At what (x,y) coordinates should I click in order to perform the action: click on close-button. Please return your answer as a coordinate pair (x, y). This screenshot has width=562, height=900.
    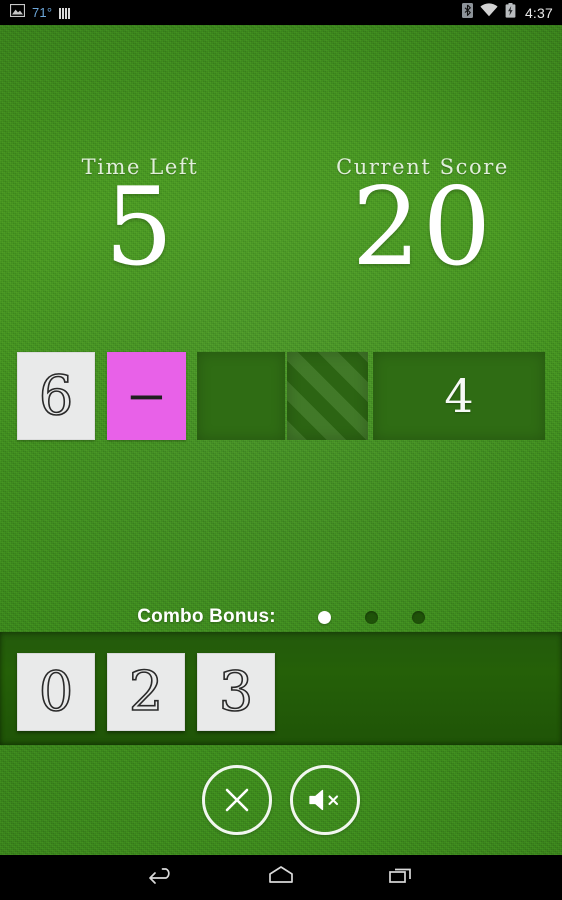
    Looking at the image, I should click on (237, 800).